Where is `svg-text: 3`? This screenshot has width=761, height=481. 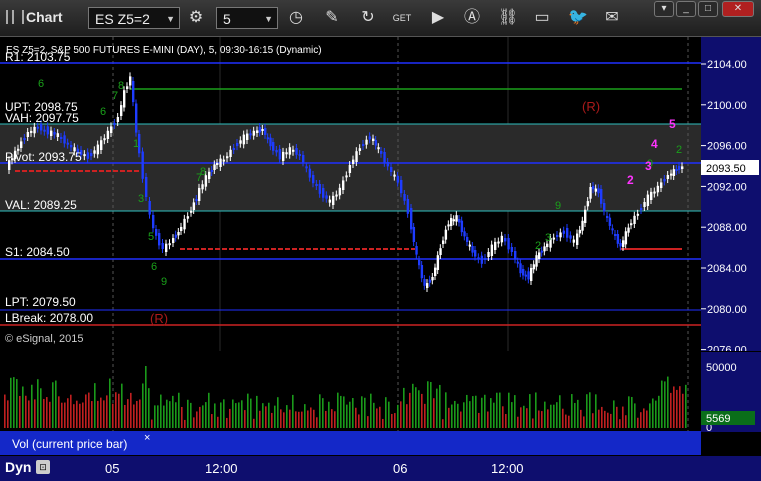 svg-text: 3 is located at coordinates (548, 238).